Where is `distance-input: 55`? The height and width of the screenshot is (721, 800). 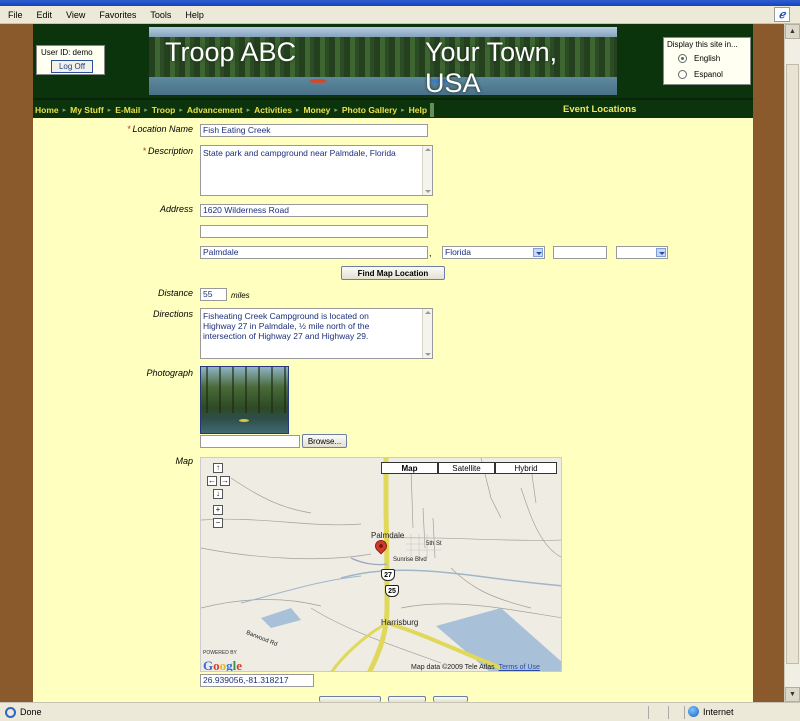
distance-input: 55 is located at coordinates (213, 294).